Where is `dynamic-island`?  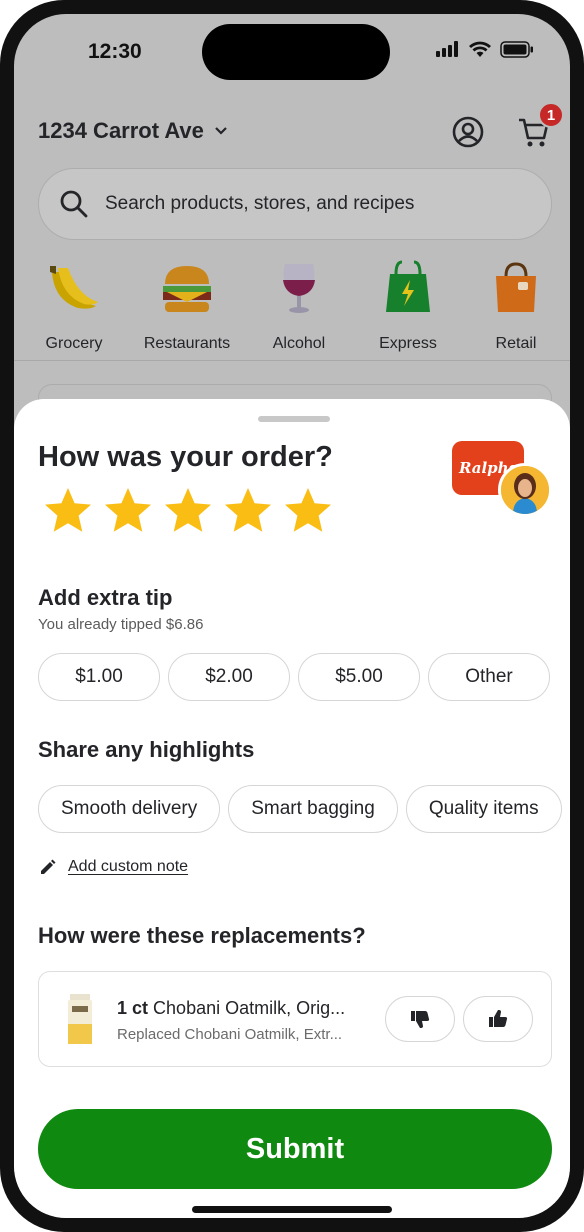
dynamic-island is located at coordinates (296, 52).